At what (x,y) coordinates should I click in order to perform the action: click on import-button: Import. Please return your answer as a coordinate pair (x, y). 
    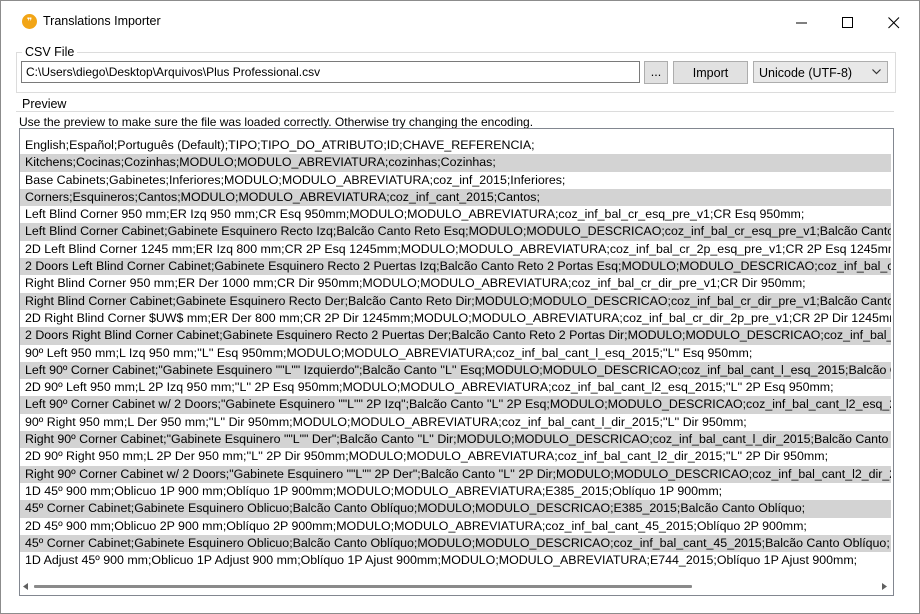
    Looking at the image, I should click on (710, 72).